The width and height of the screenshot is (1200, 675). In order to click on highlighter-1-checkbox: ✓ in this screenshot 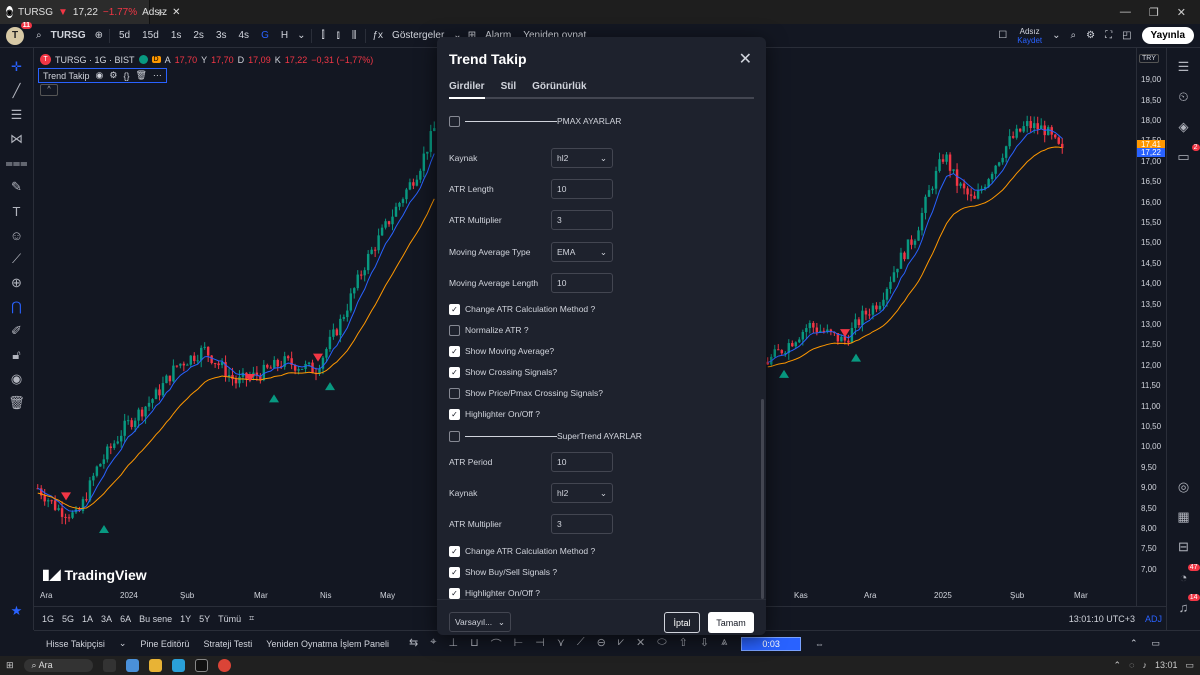, I will do `click(454, 414)`.